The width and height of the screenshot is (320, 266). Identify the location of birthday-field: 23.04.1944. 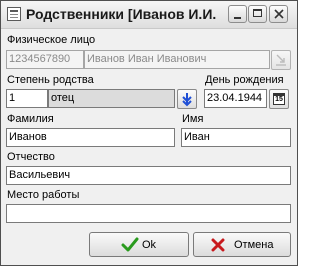
(235, 98).